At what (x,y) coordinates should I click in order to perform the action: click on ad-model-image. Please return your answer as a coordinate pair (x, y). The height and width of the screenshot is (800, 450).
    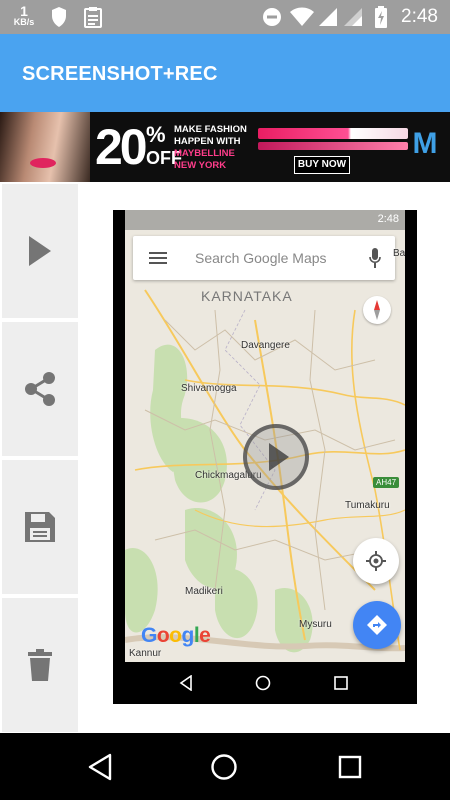
    Looking at the image, I should click on (45, 147).